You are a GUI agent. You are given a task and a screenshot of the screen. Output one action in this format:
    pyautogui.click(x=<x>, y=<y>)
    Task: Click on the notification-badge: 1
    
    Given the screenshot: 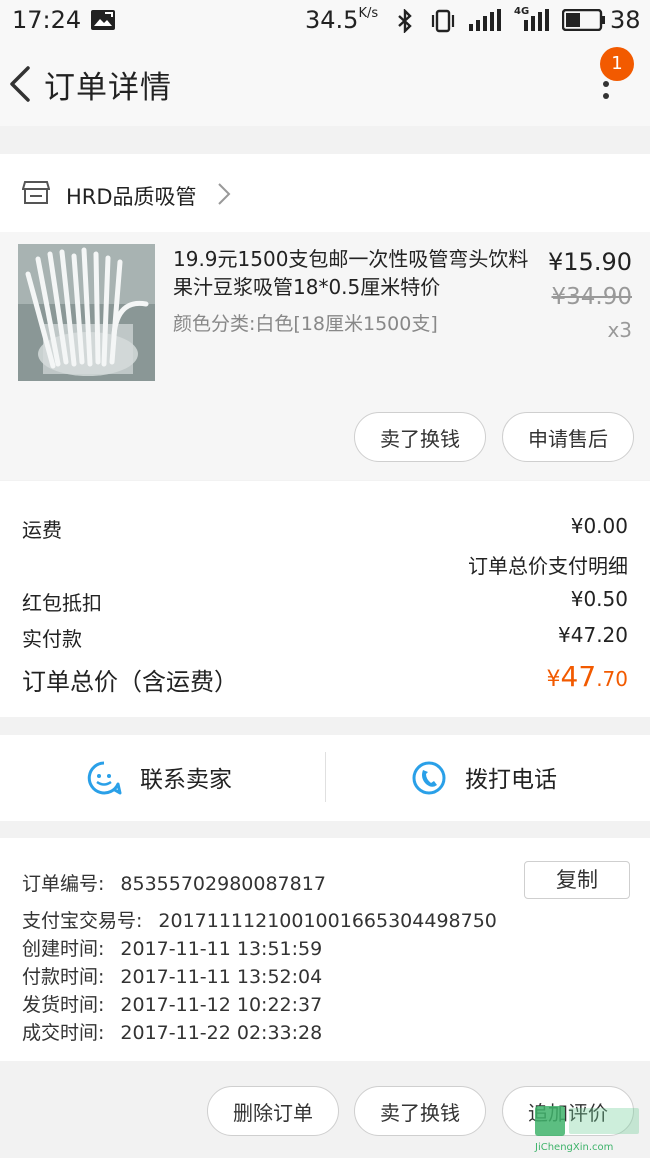 What is the action you would take?
    pyautogui.click(x=617, y=64)
    